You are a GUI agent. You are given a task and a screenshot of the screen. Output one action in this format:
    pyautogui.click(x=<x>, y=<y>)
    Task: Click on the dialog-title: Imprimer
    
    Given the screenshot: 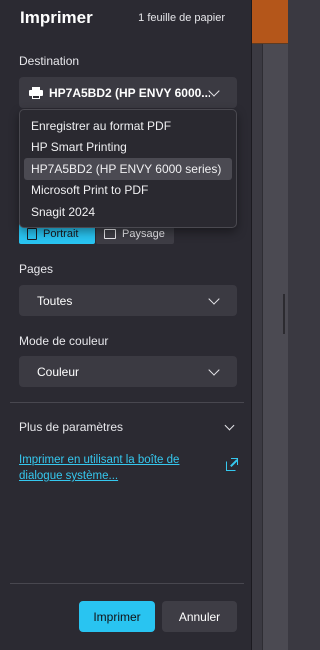 What is the action you would take?
    pyautogui.click(x=56, y=17)
    